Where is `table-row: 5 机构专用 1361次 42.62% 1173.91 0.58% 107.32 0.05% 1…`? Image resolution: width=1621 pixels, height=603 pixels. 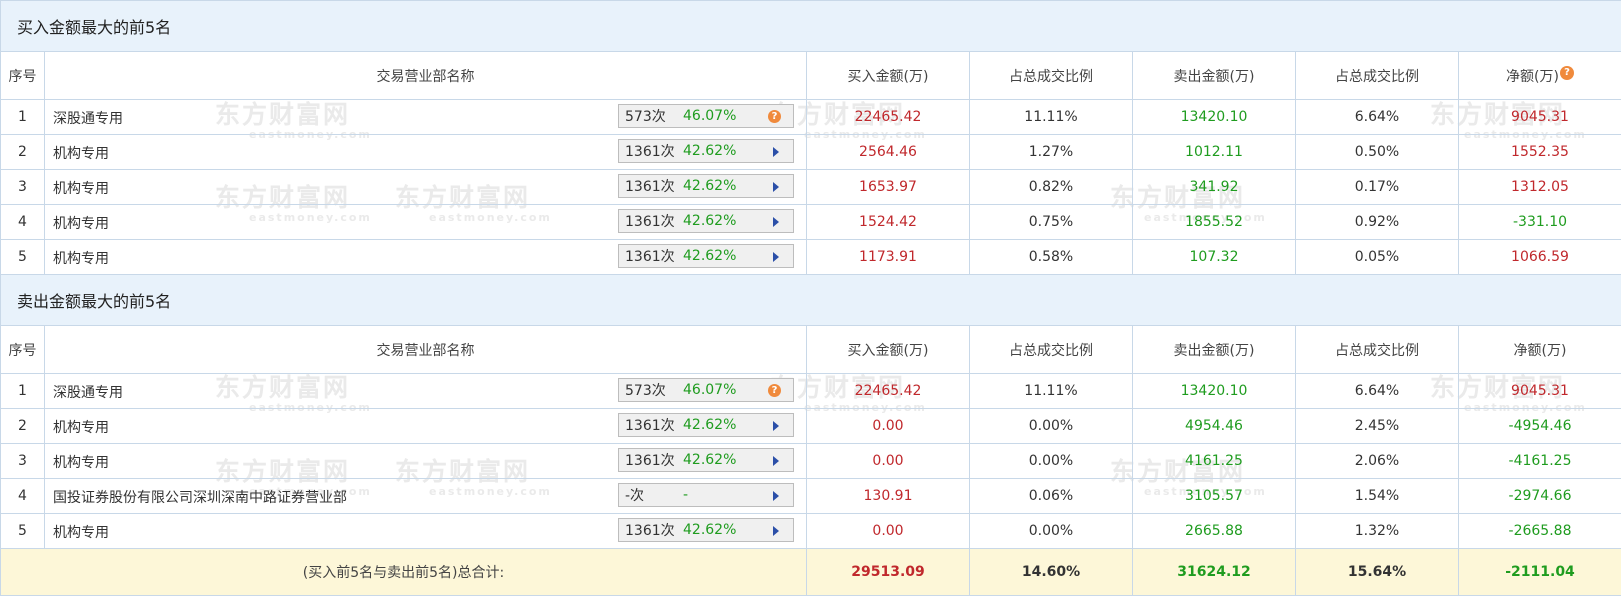
table-row: 5 机构专用 1361次 42.62% 1173.91 0.58% 107.32 0.05% 1… is located at coordinates (810, 257).